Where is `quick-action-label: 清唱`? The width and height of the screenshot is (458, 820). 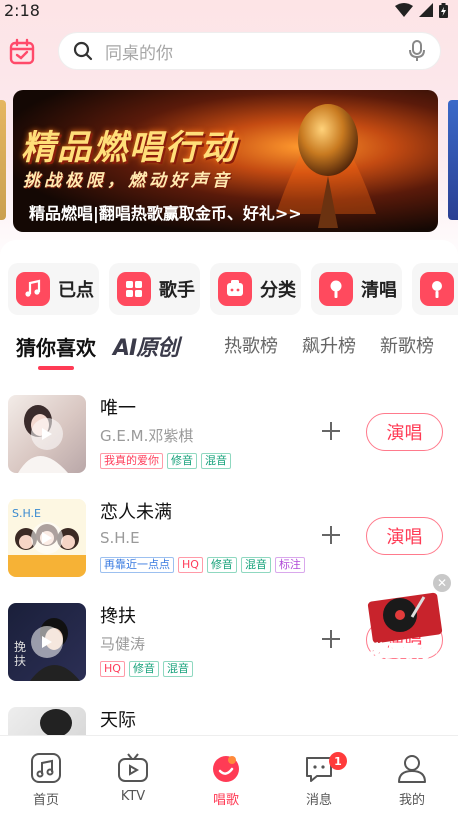
quick-action-label: 清唱 is located at coordinates (379, 290).